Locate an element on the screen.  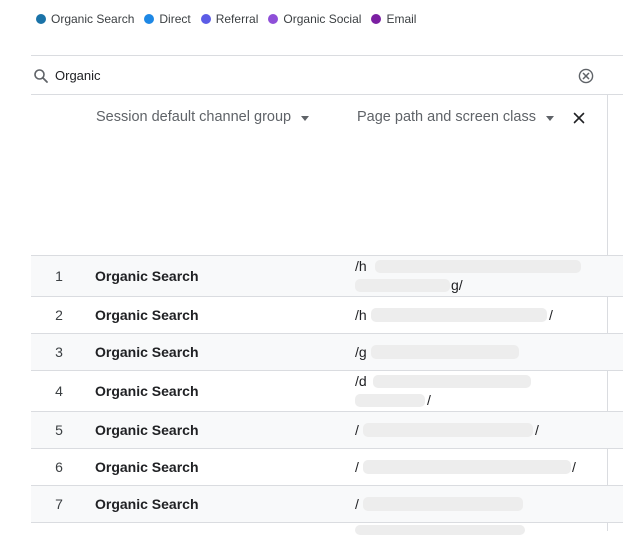
column-header-page-path: Page path and screen class is located at coordinates (455, 117).